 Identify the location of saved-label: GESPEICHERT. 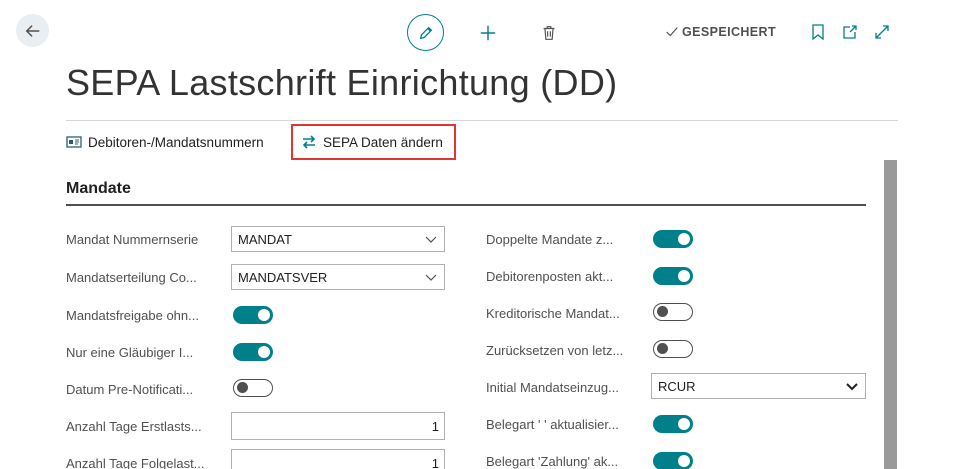
(729, 32).